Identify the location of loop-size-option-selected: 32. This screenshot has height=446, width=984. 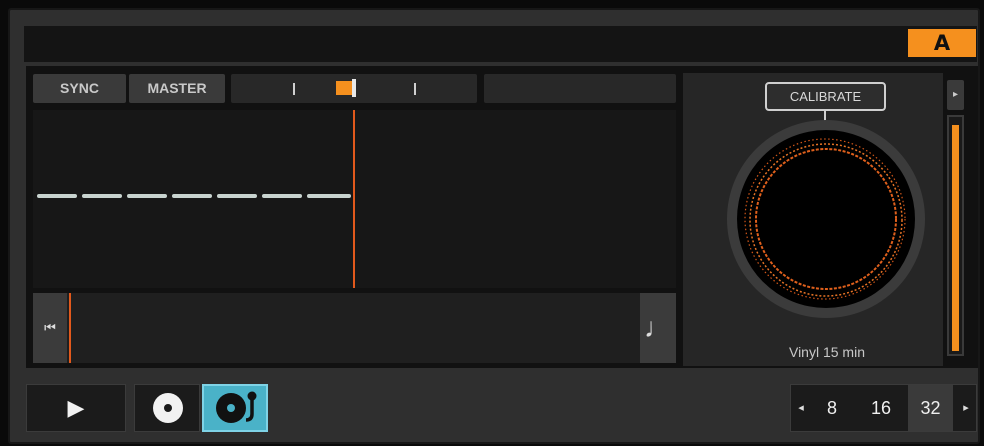
(930, 408).